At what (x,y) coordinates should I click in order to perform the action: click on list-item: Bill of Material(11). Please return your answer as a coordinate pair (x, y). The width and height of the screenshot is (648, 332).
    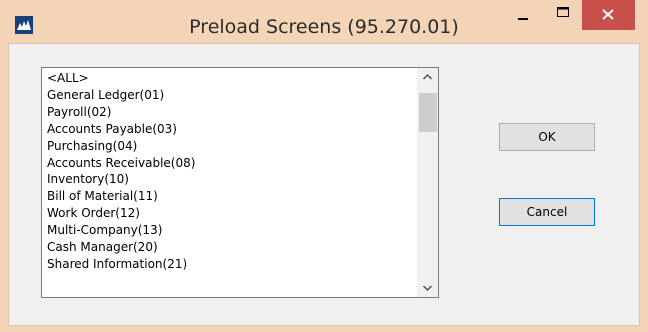
    Looking at the image, I should click on (230, 196).